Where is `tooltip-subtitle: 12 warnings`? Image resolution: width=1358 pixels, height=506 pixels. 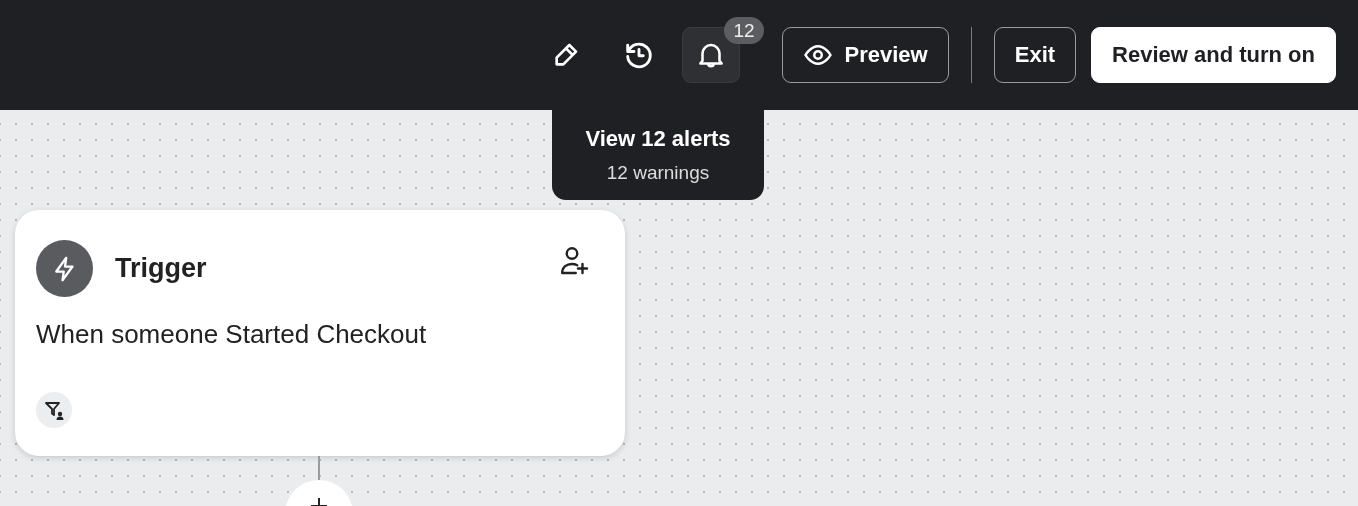
tooltip-subtitle: 12 warnings is located at coordinates (658, 173).